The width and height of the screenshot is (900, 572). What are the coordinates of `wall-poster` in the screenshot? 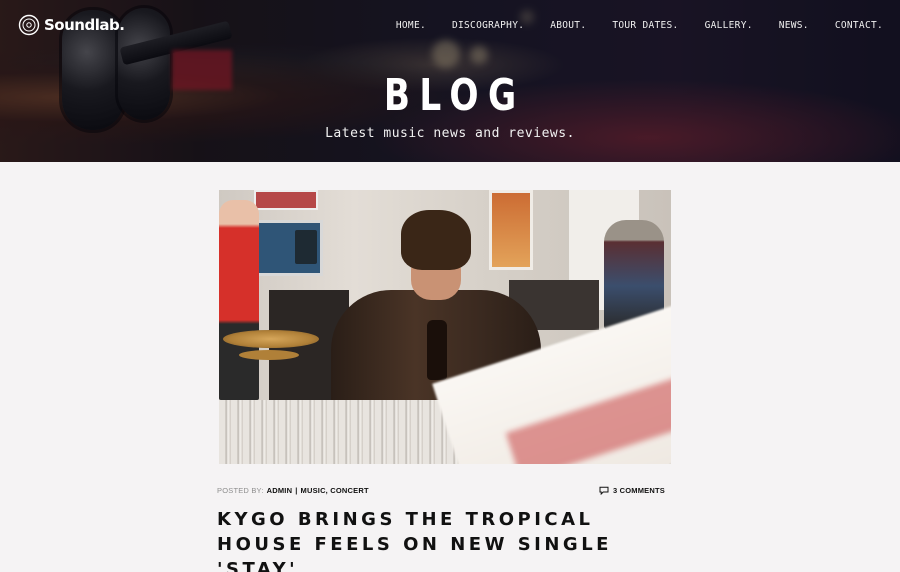 It's located at (286, 200).